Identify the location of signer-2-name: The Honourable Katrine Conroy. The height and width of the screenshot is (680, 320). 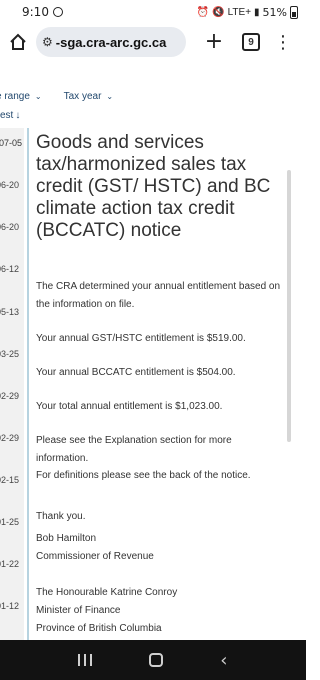
(107, 592).